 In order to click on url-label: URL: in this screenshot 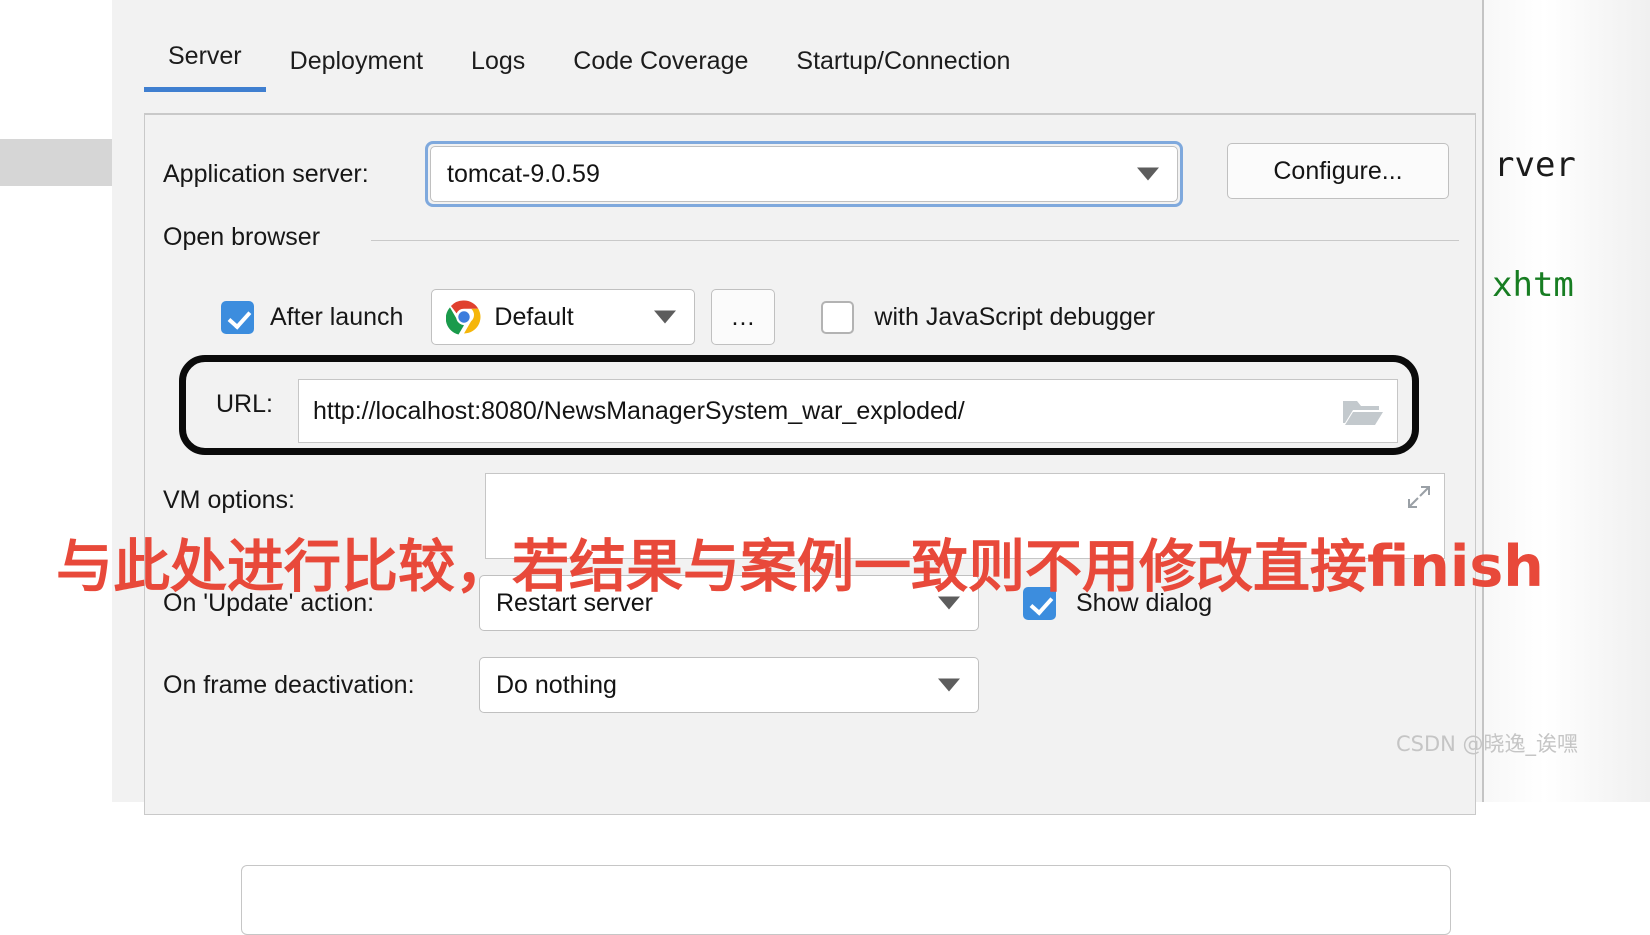, I will do `click(244, 404)`.